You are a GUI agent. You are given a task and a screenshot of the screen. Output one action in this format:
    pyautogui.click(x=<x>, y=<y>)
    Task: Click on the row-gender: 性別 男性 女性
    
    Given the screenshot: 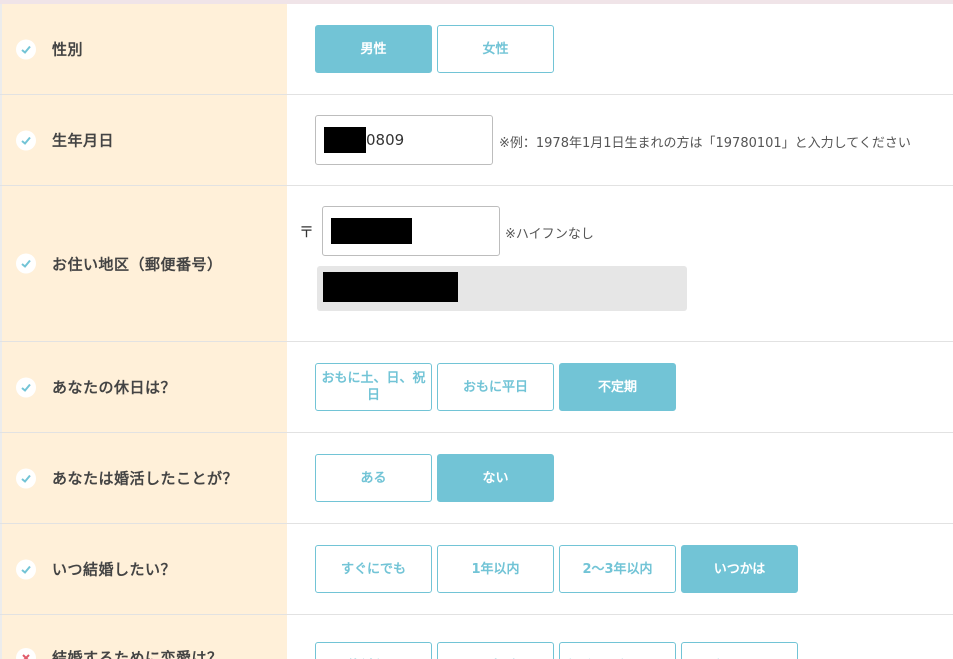 What is the action you would take?
    pyautogui.click(x=476, y=49)
    